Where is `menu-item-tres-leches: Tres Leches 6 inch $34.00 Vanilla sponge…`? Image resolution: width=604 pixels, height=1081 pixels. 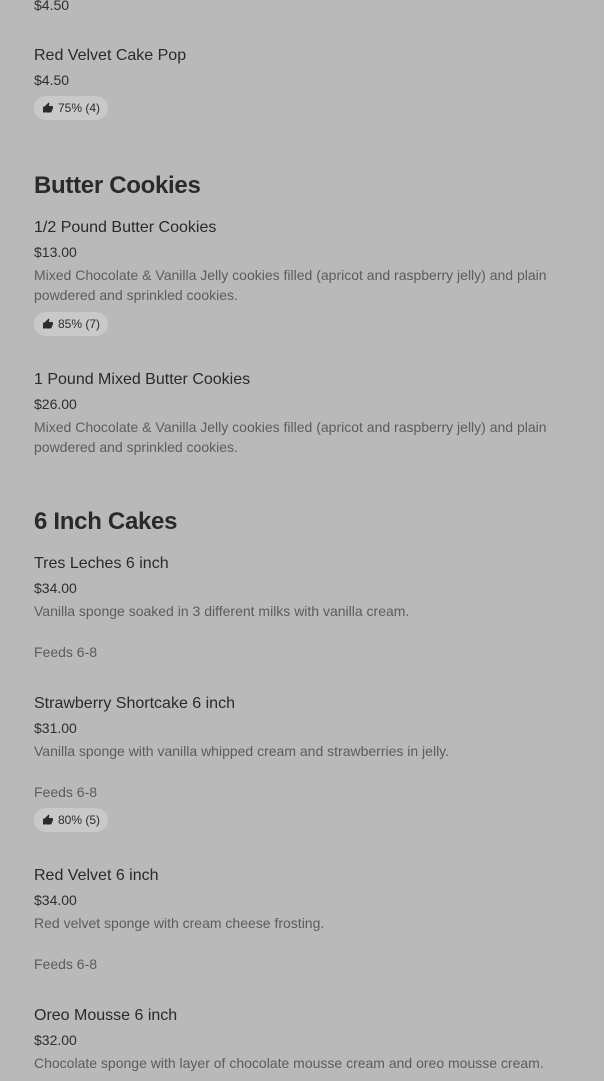 menu-item-tres-leches: Tres Leches 6 inch $34.00 Vanilla sponge… is located at coordinates (304, 607).